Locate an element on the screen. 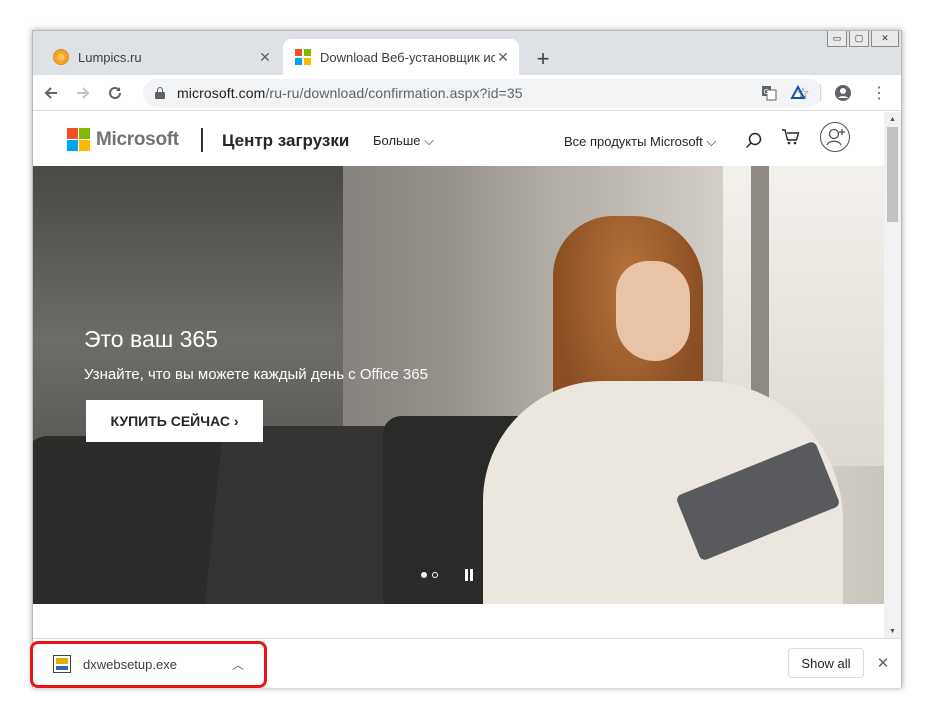  window-controls: ▭ ▢ ✕ is located at coordinates (863, 39).